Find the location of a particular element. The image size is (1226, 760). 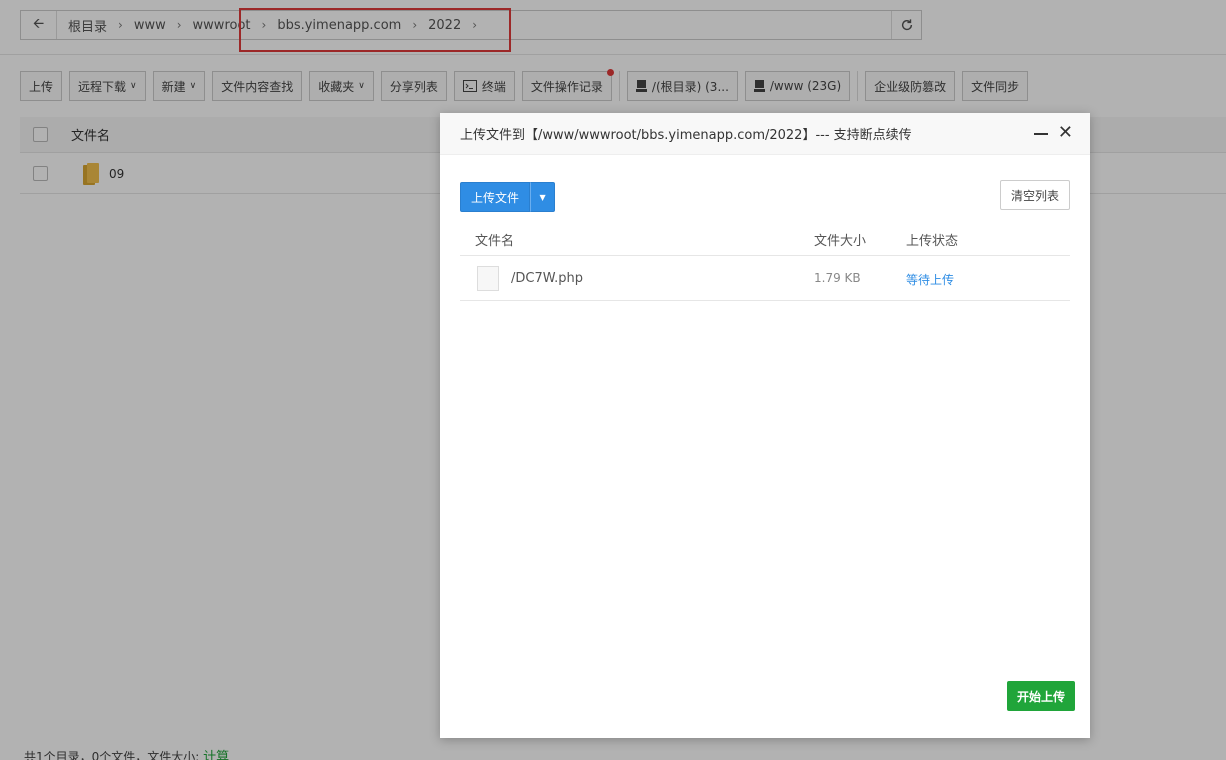

start-upload-button: 开始上传 is located at coordinates (1040, 696).